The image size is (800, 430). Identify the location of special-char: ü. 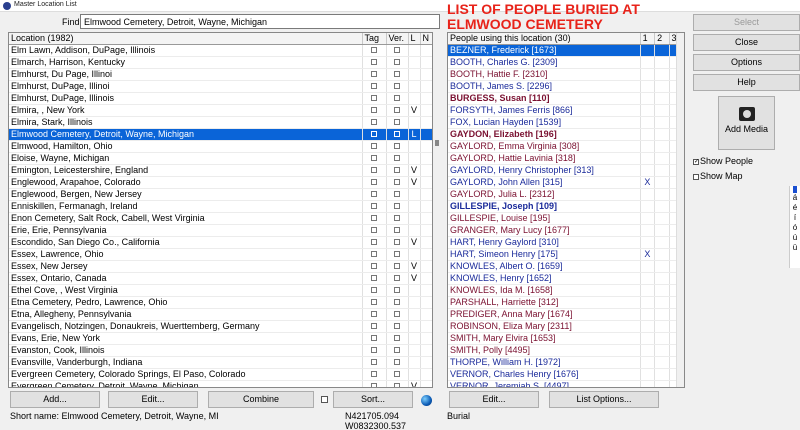
(795, 248).